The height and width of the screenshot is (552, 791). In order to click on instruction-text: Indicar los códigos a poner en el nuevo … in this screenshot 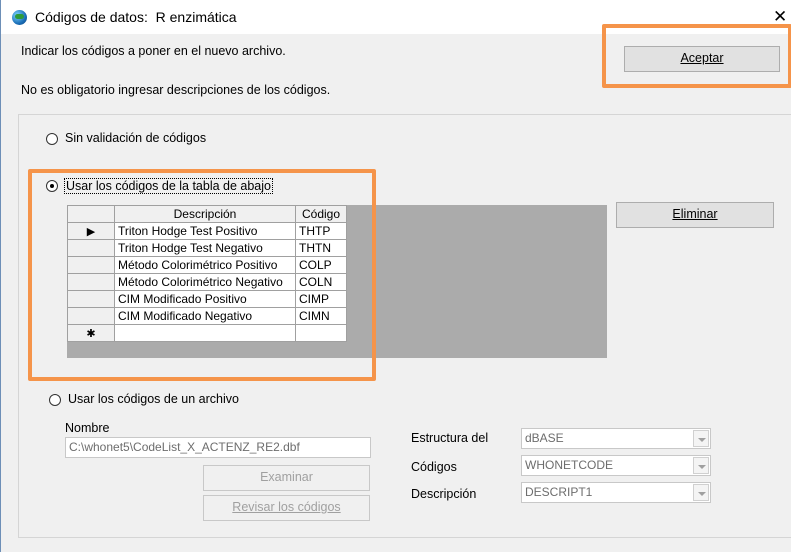, I will do `click(153, 51)`.